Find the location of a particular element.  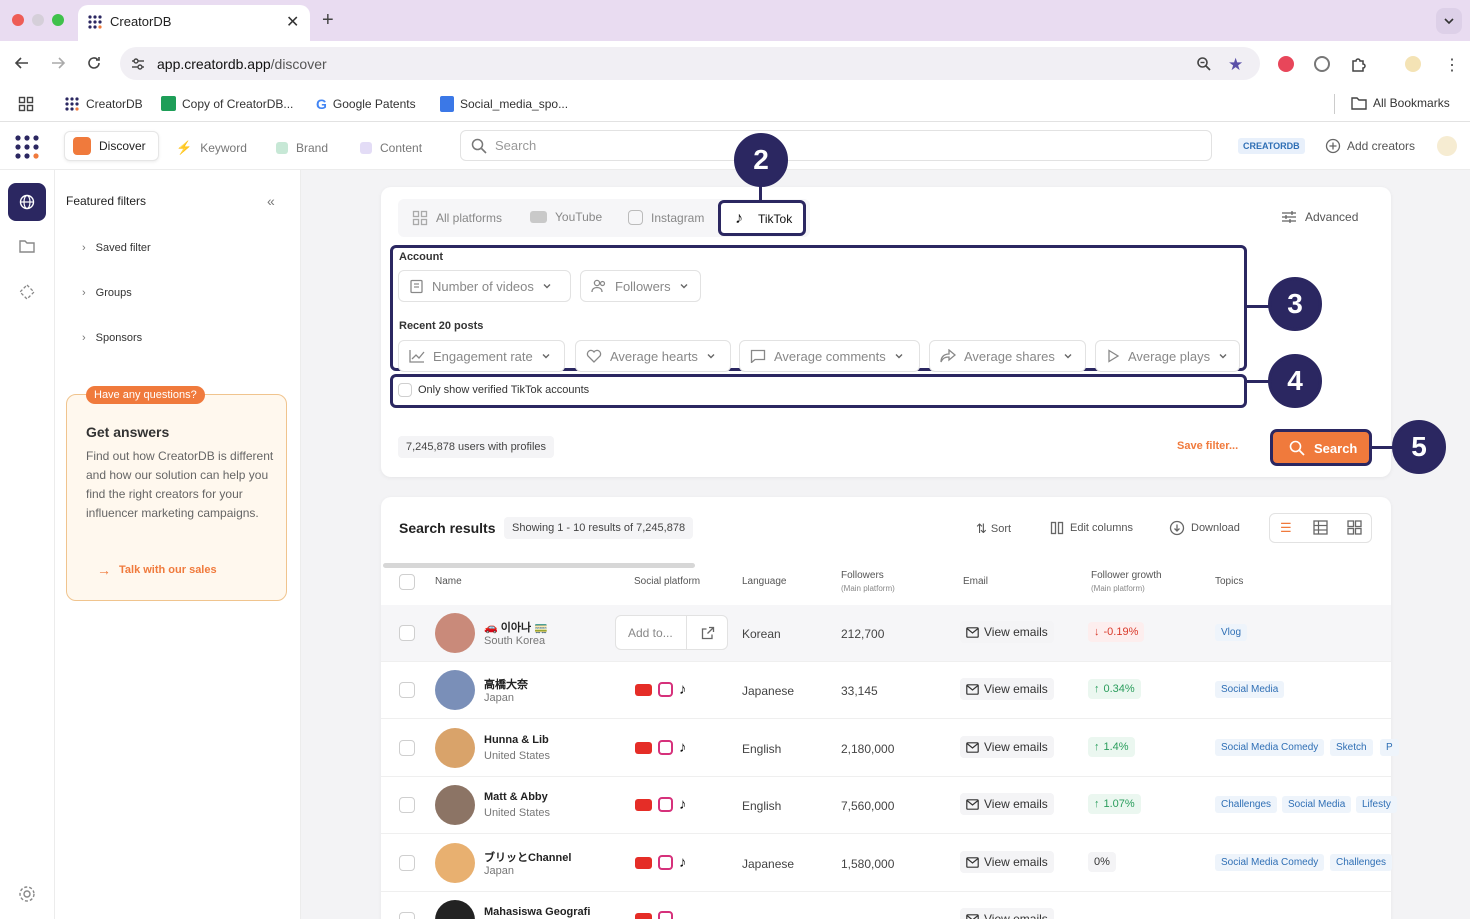

creator-name: Mahasiswa Geografi is located at coordinates (537, 912).